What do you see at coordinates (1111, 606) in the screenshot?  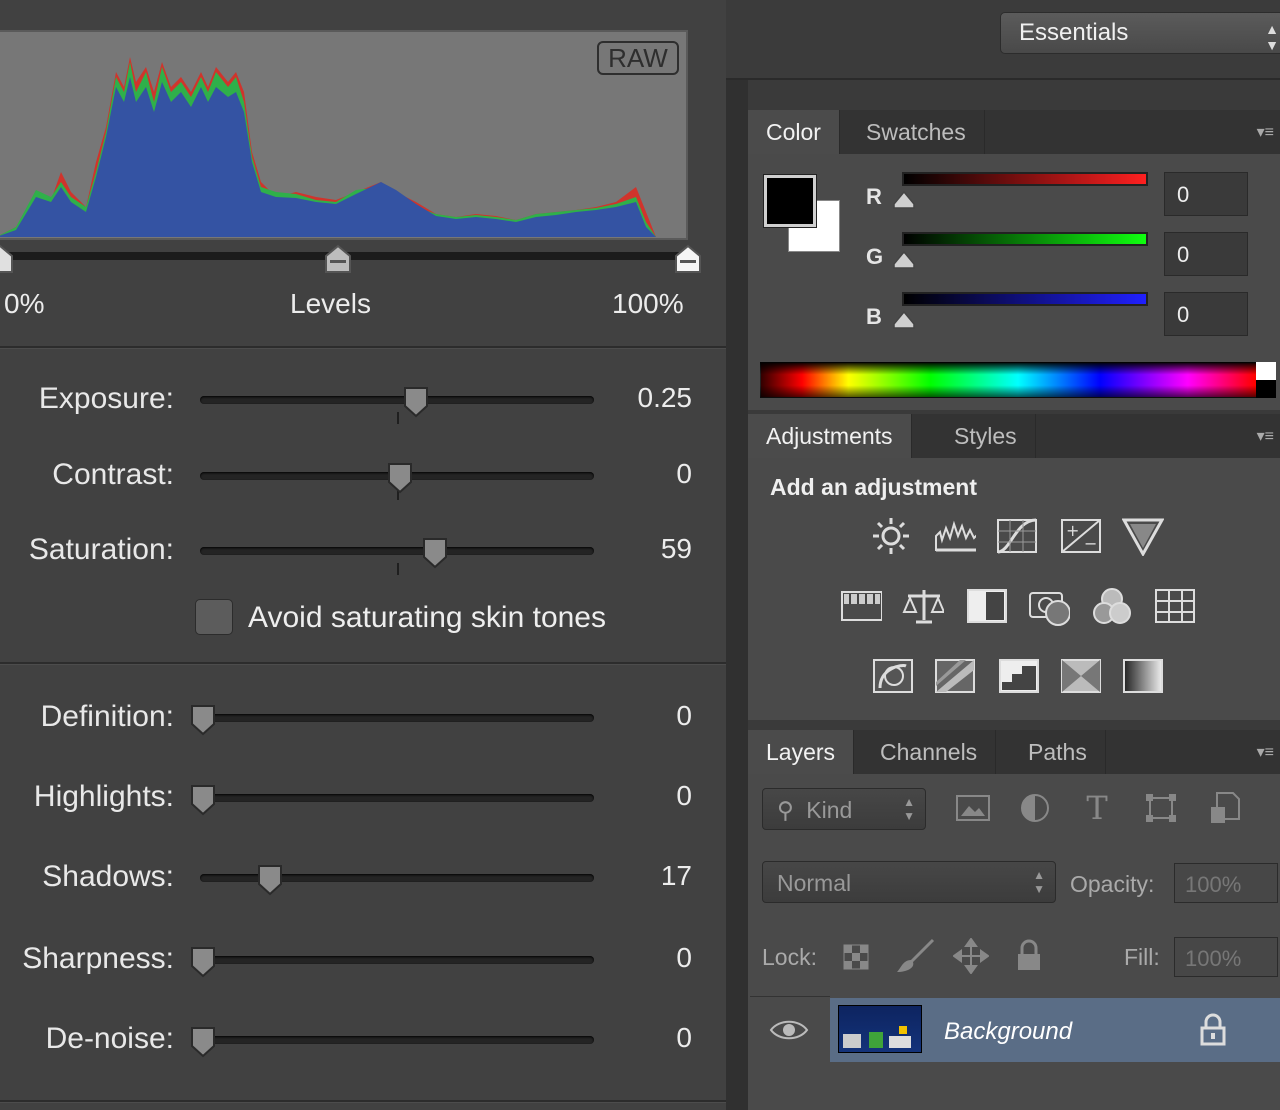 I see `channel-mixer-icon` at bounding box center [1111, 606].